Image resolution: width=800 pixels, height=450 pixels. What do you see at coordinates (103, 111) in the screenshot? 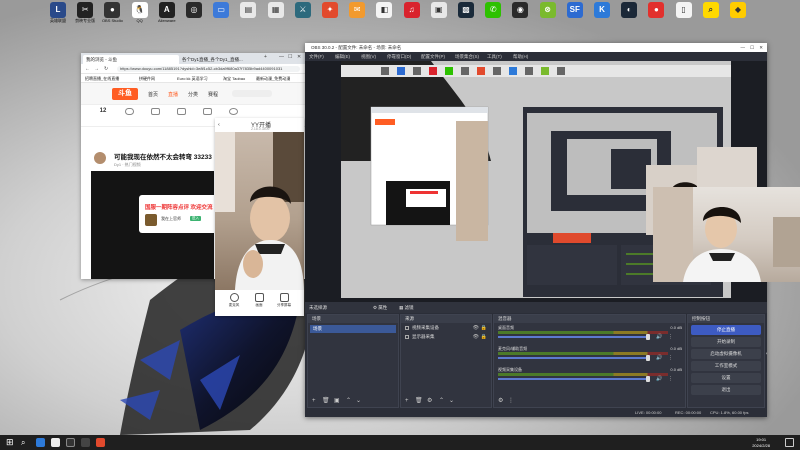
I see `toolbar-count: 12` at bounding box center [103, 111].